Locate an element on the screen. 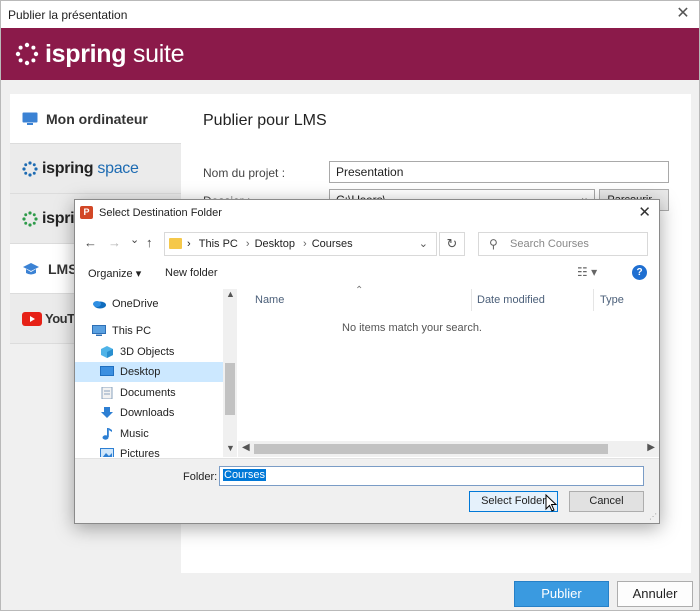 The width and height of the screenshot is (700, 611). help-icon: ? is located at coordinates (639, 272).